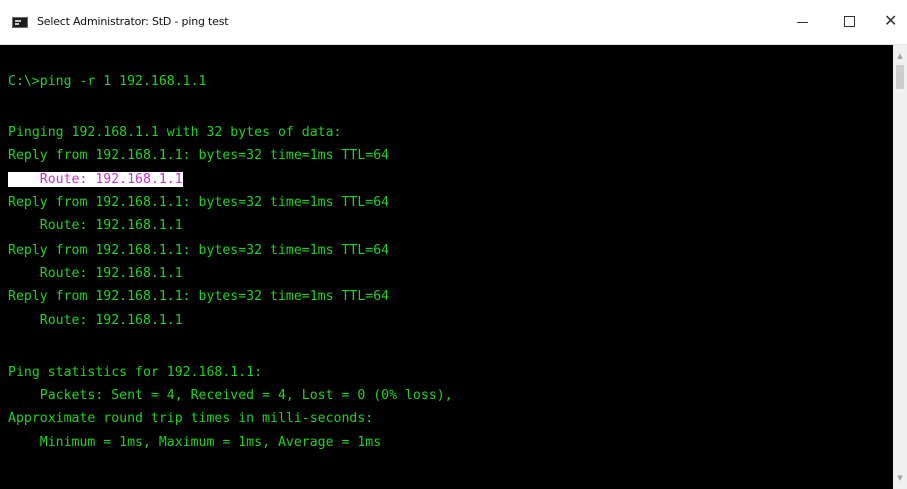  What do you see at coordinates (133, 21) in the screenshot?
I see `window-title: Select Administrator: StD - ping test` at bounding box center [133, 21].